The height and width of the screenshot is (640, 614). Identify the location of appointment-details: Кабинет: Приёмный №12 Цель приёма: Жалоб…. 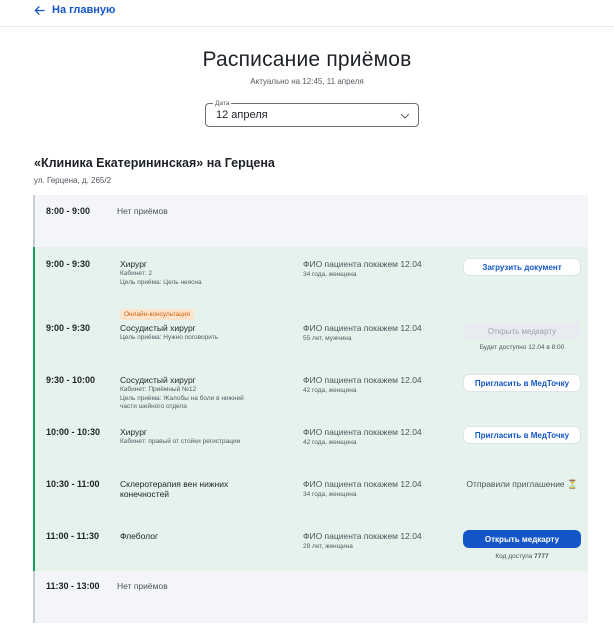
(182, 398).